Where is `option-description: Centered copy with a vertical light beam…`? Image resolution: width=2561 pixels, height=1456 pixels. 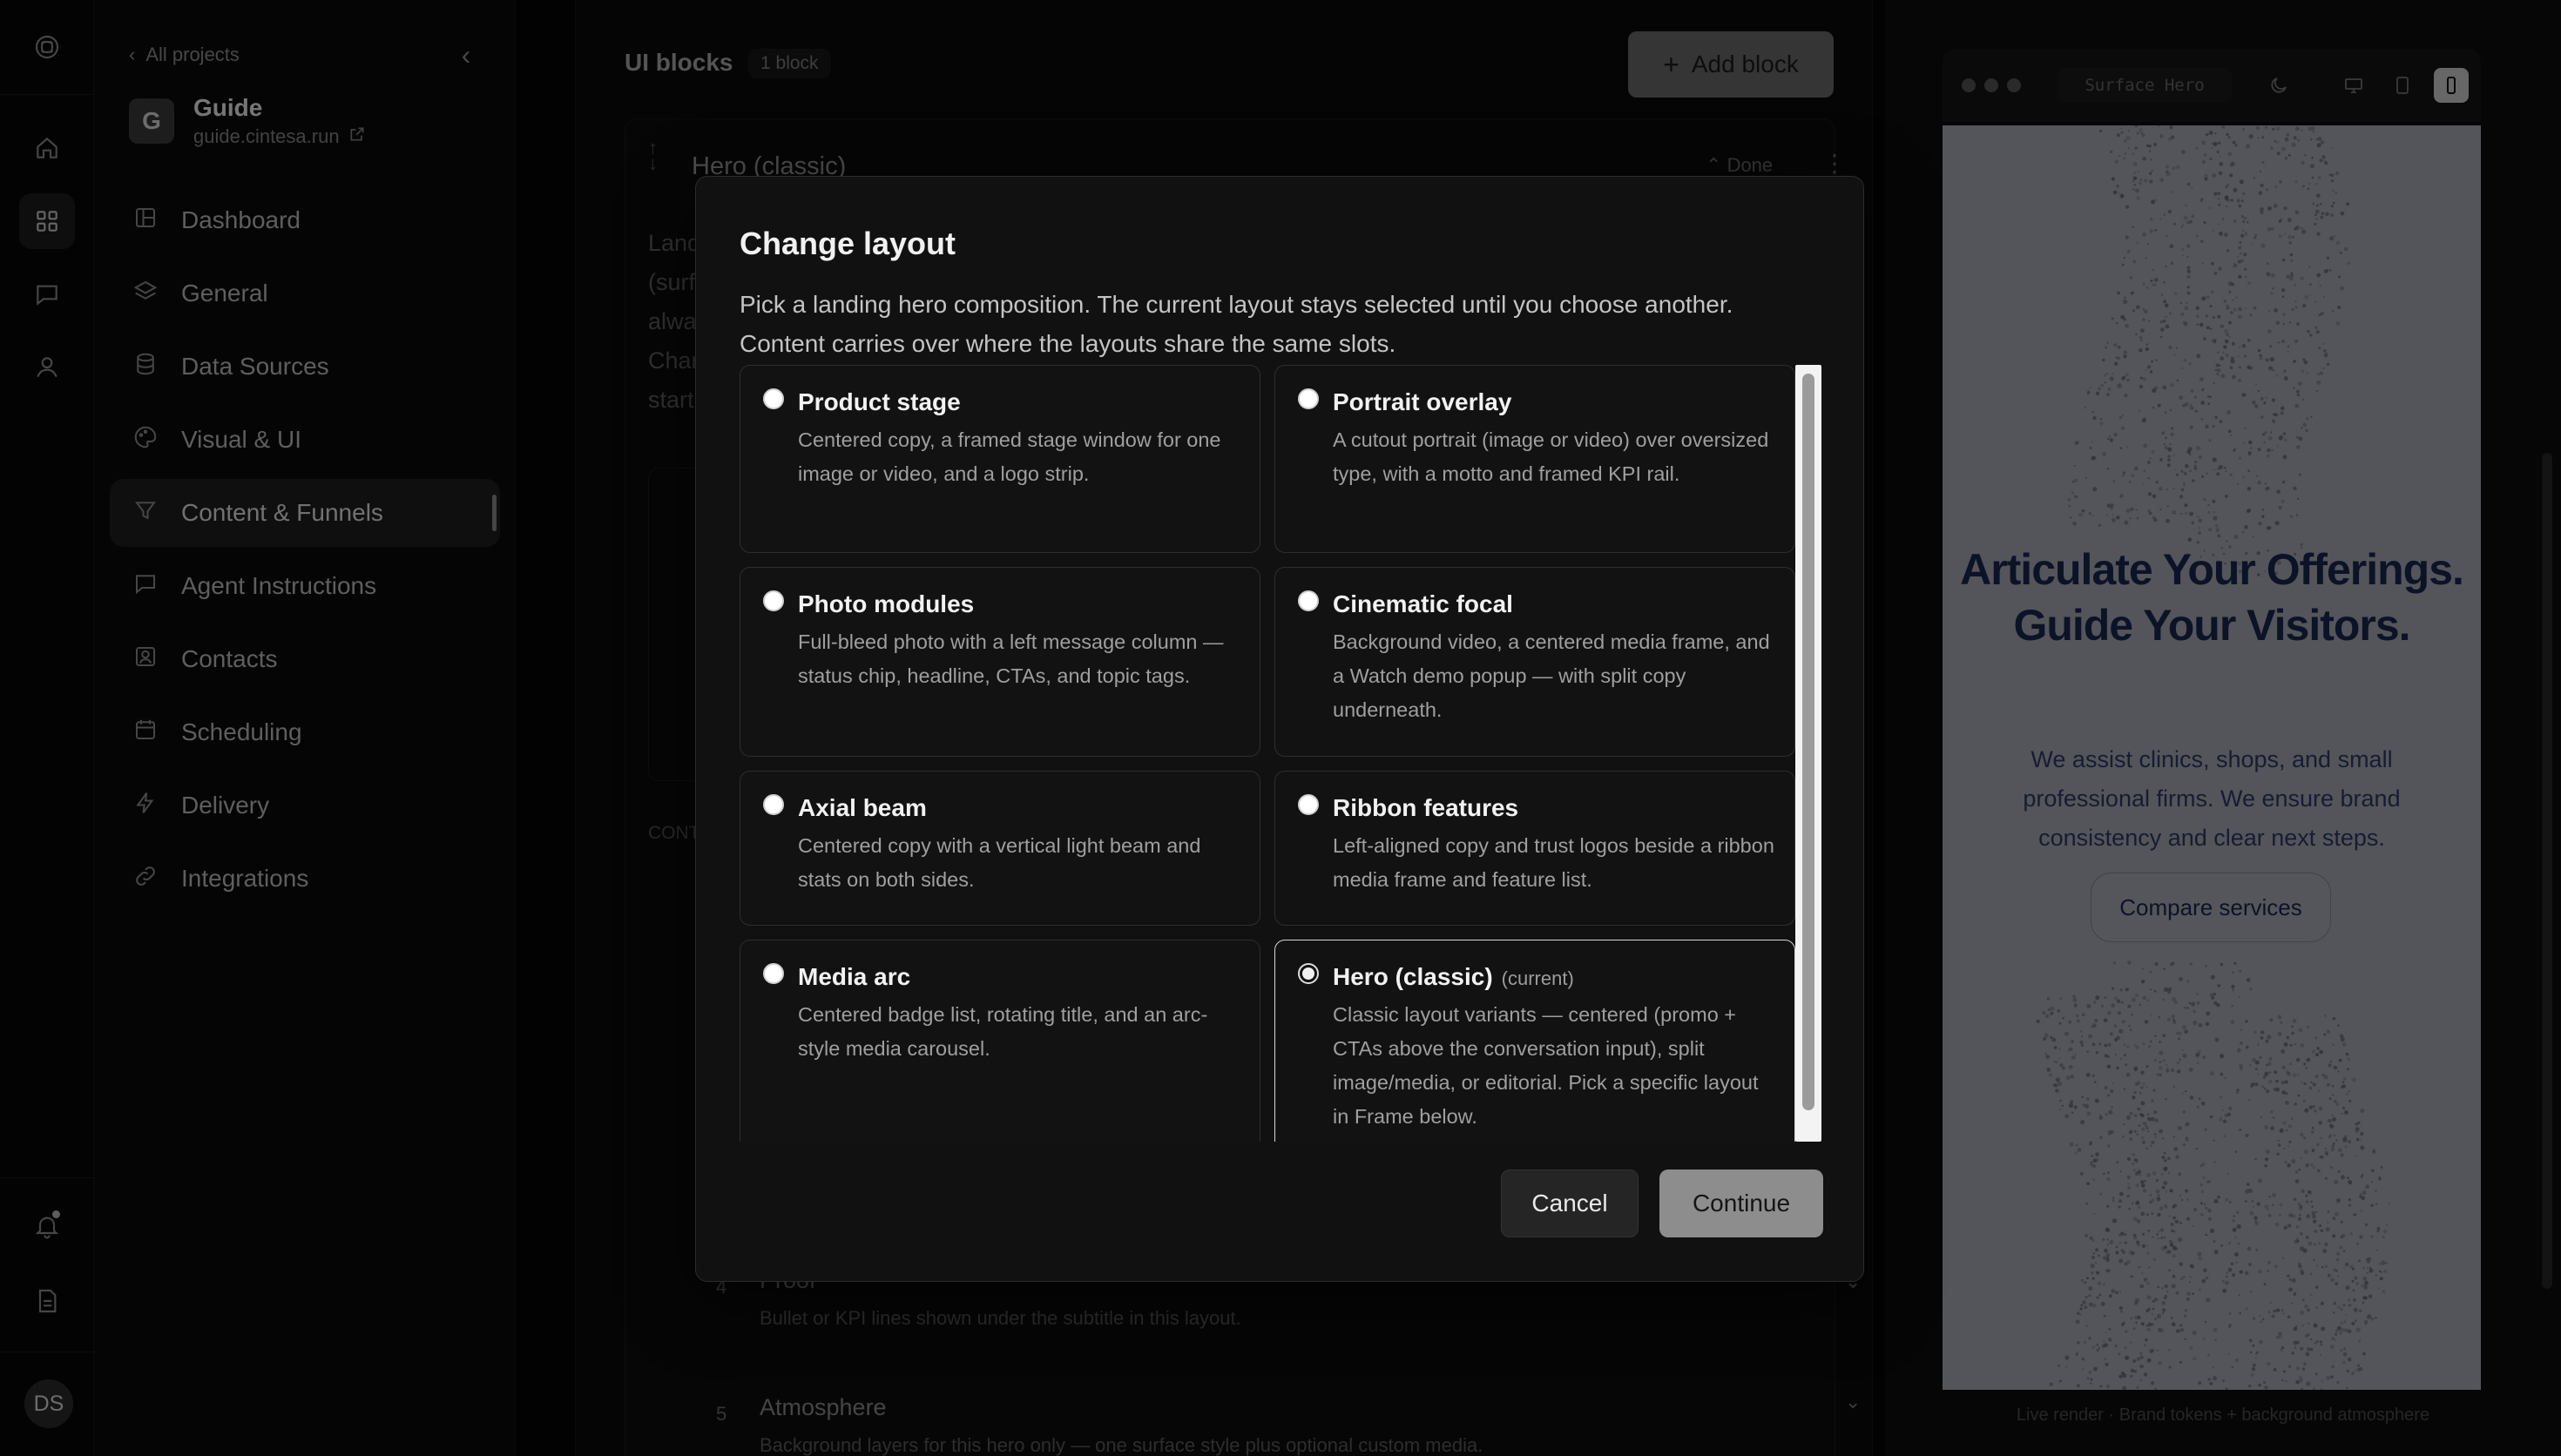 option-description: Centered copy with a vertical light beam… is located at coordinates (999, 862).